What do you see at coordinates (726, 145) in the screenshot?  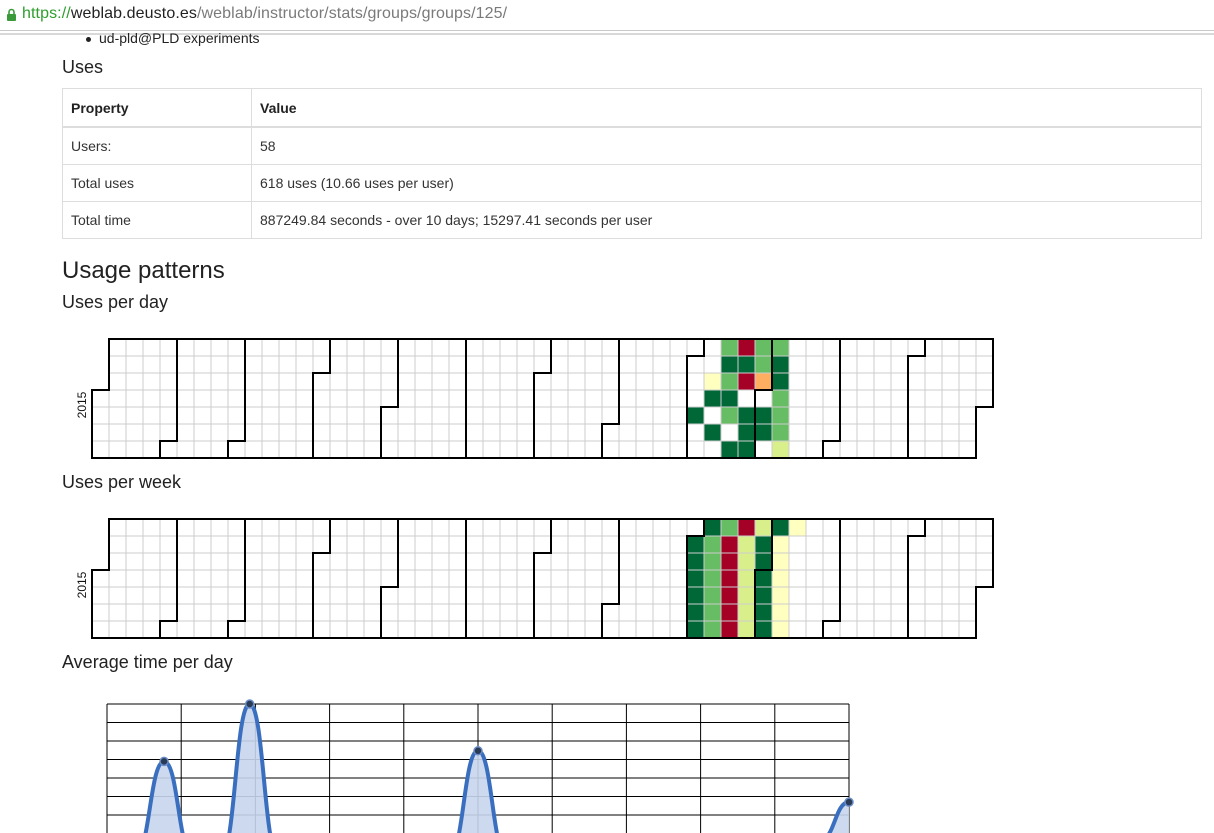 I see `row-value: 58` at bounding box center [726, 145].